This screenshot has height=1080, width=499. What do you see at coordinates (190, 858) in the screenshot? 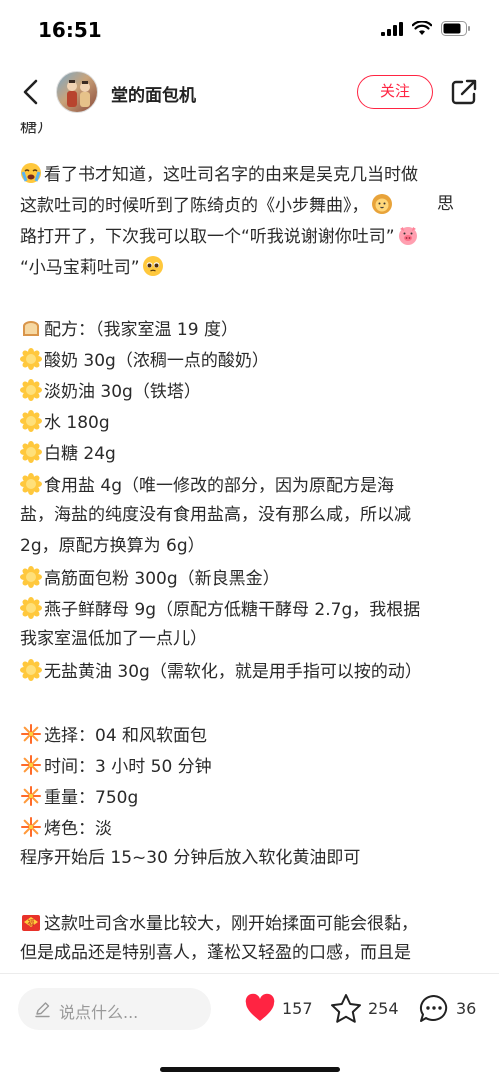
I see `line-text: 程序开始后 15~30 分钟后放入软化黄油即可` at bounding box center [190, 858].